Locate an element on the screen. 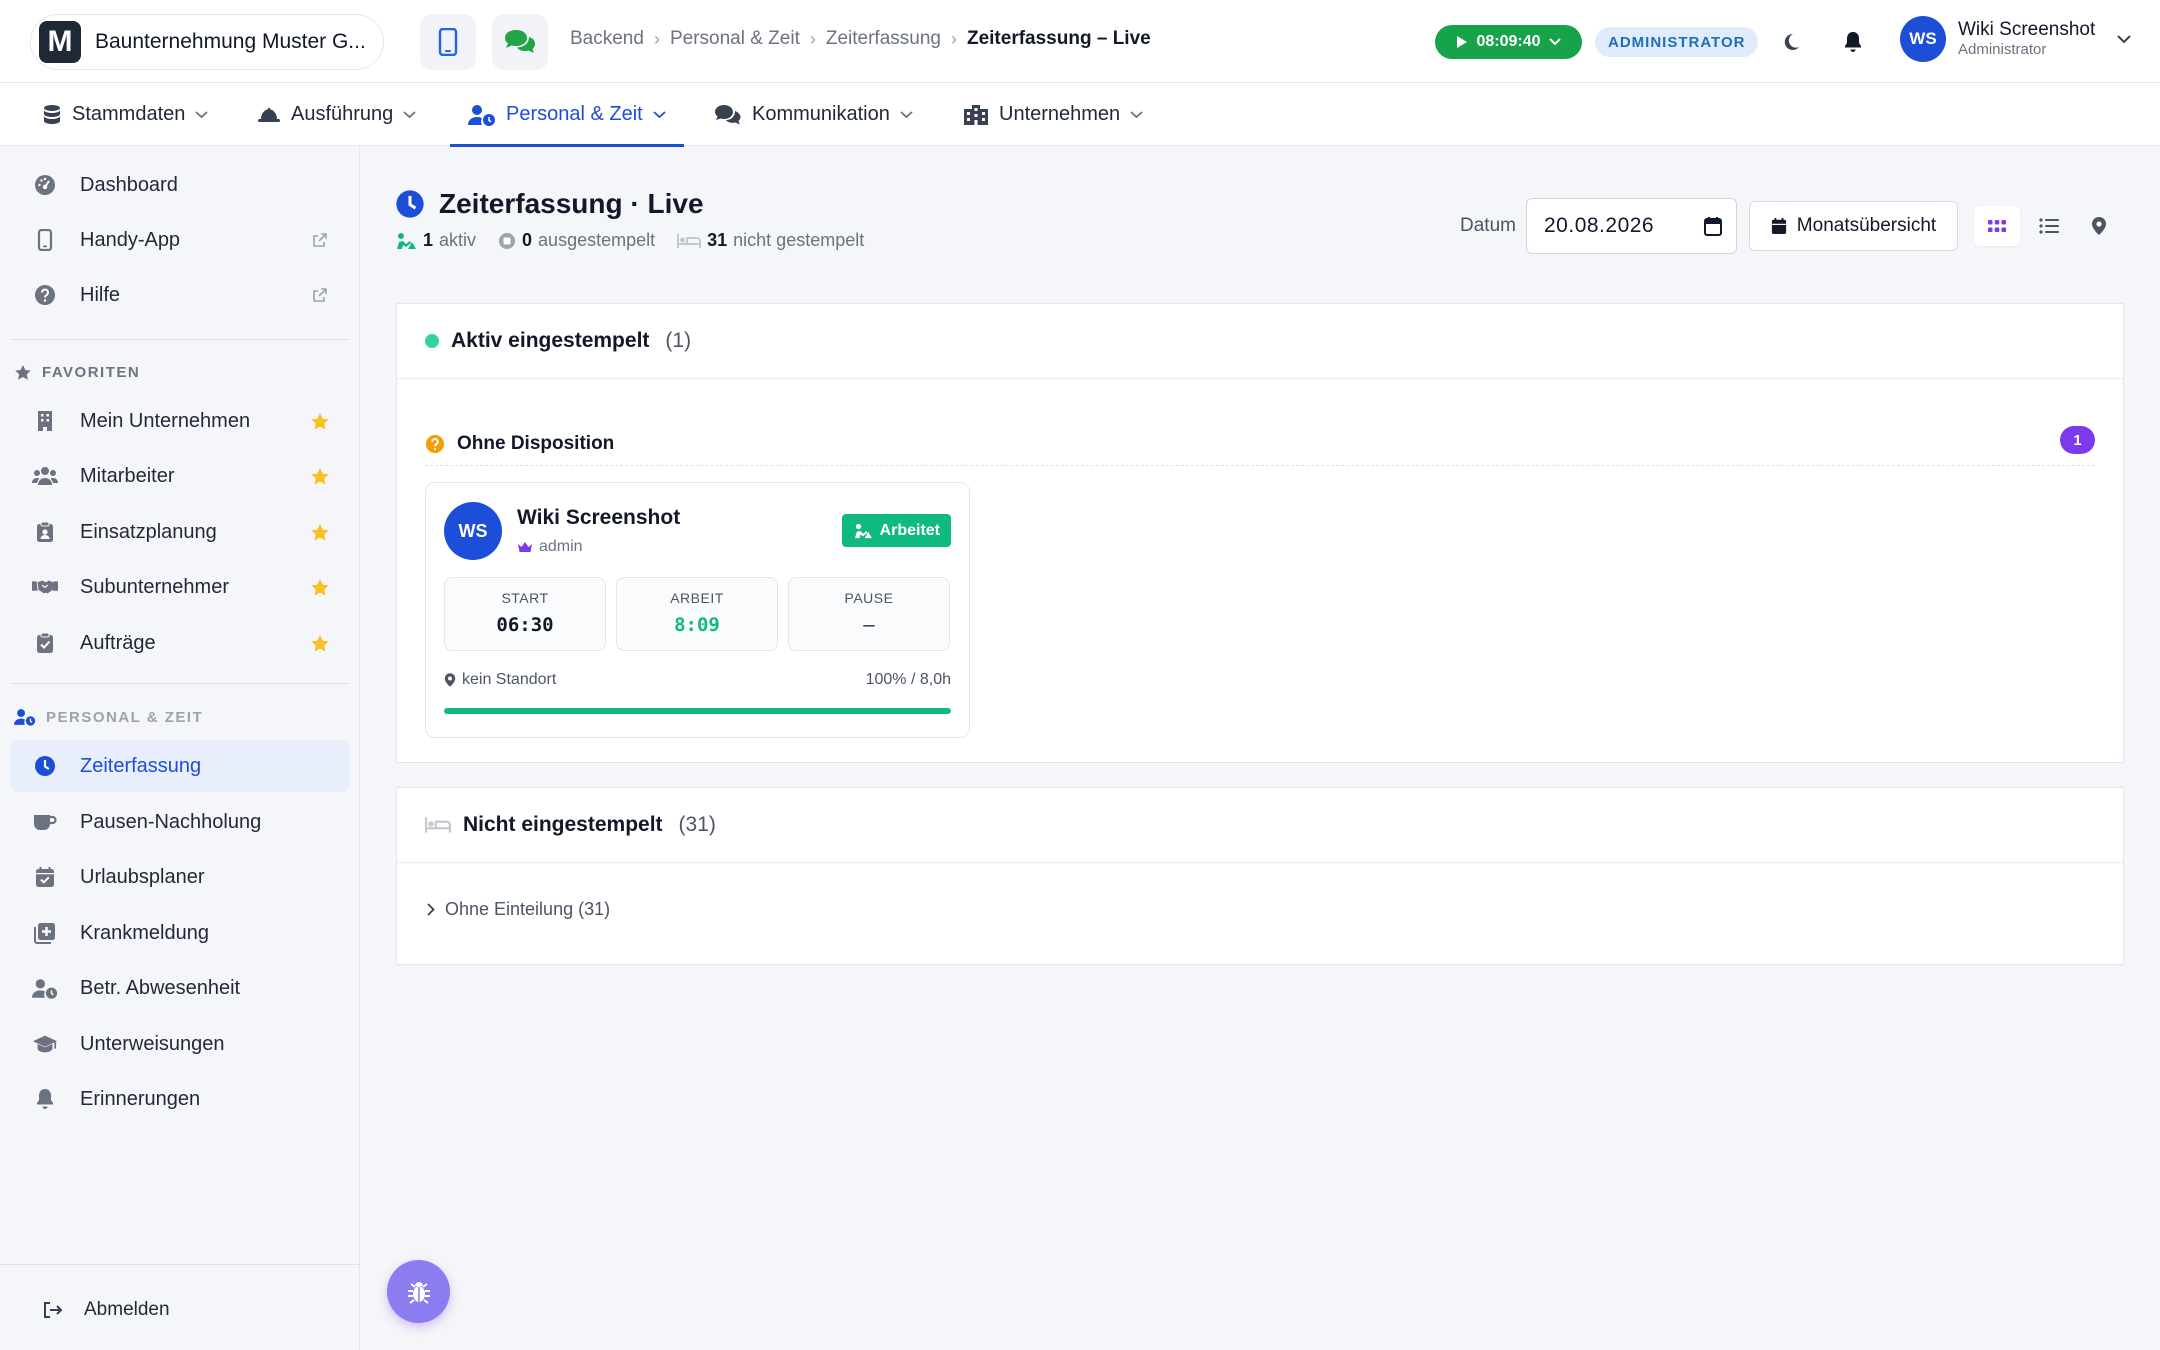 The width and height of the screenshot is (2160, 1350). sidebar-item-urlaubsplaner: Urlaubsplaner is located at coordinates (180, 877).